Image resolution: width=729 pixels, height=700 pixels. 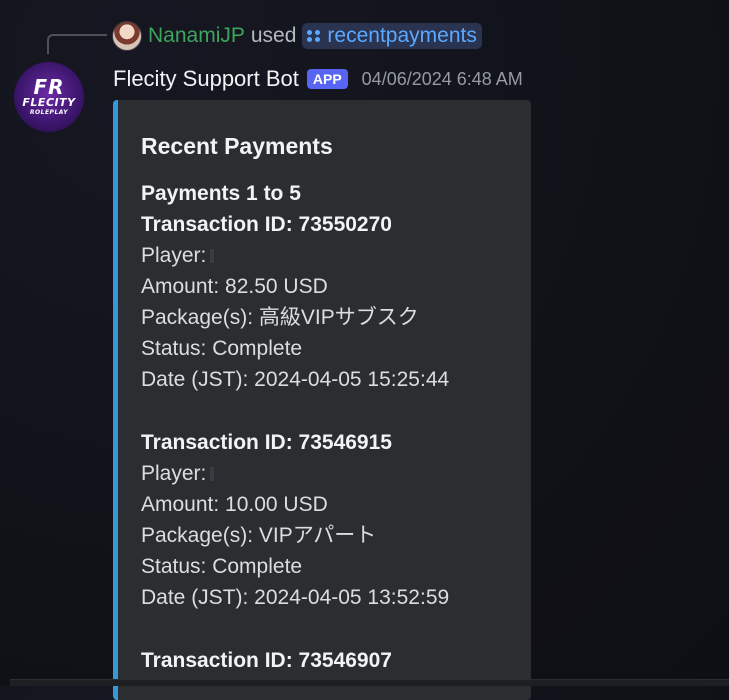 I want to click on avatar-logo-text: FLECITY, so click(x=49, y=102).